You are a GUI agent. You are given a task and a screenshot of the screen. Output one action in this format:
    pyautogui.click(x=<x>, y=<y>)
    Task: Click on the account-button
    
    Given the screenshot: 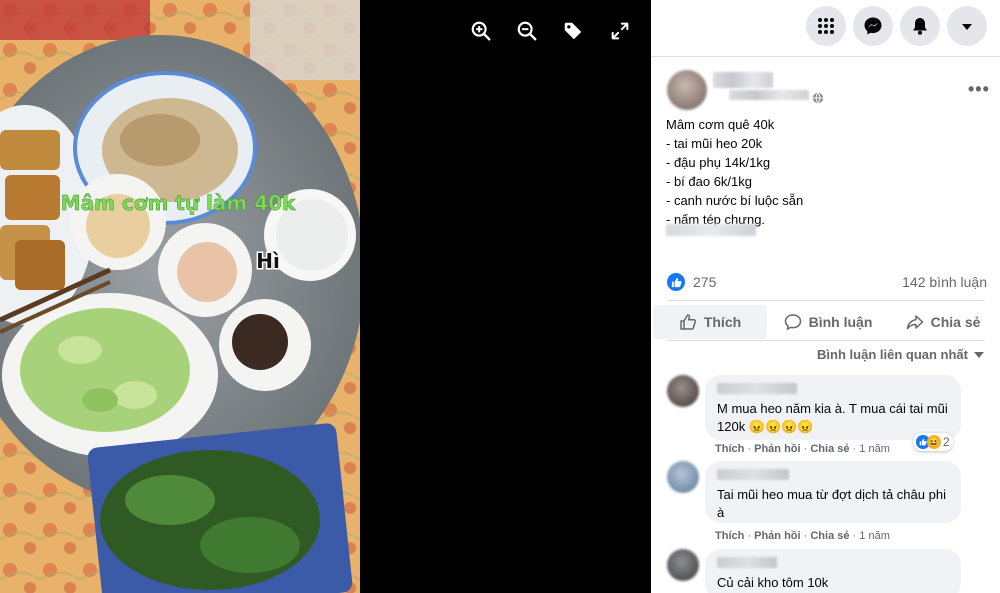 What is the action you would take?
    pyautogui.click(x=967, y=26)
    